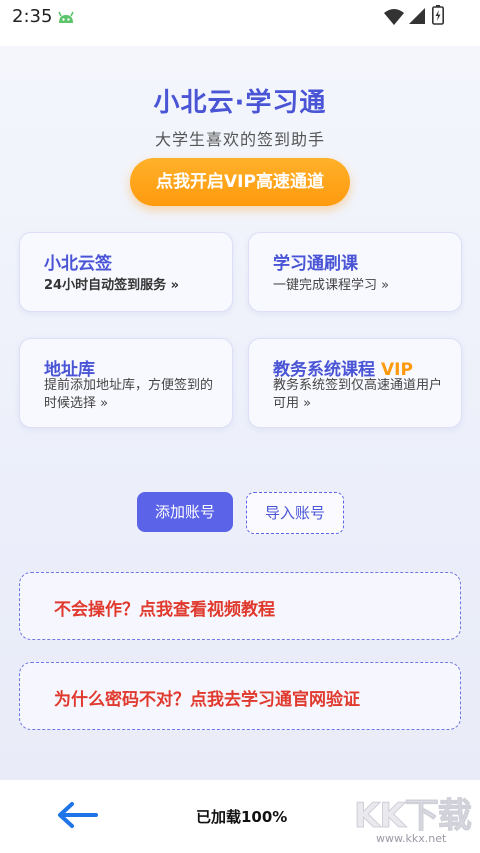  I want to click on android-icon, so click(66, 17).